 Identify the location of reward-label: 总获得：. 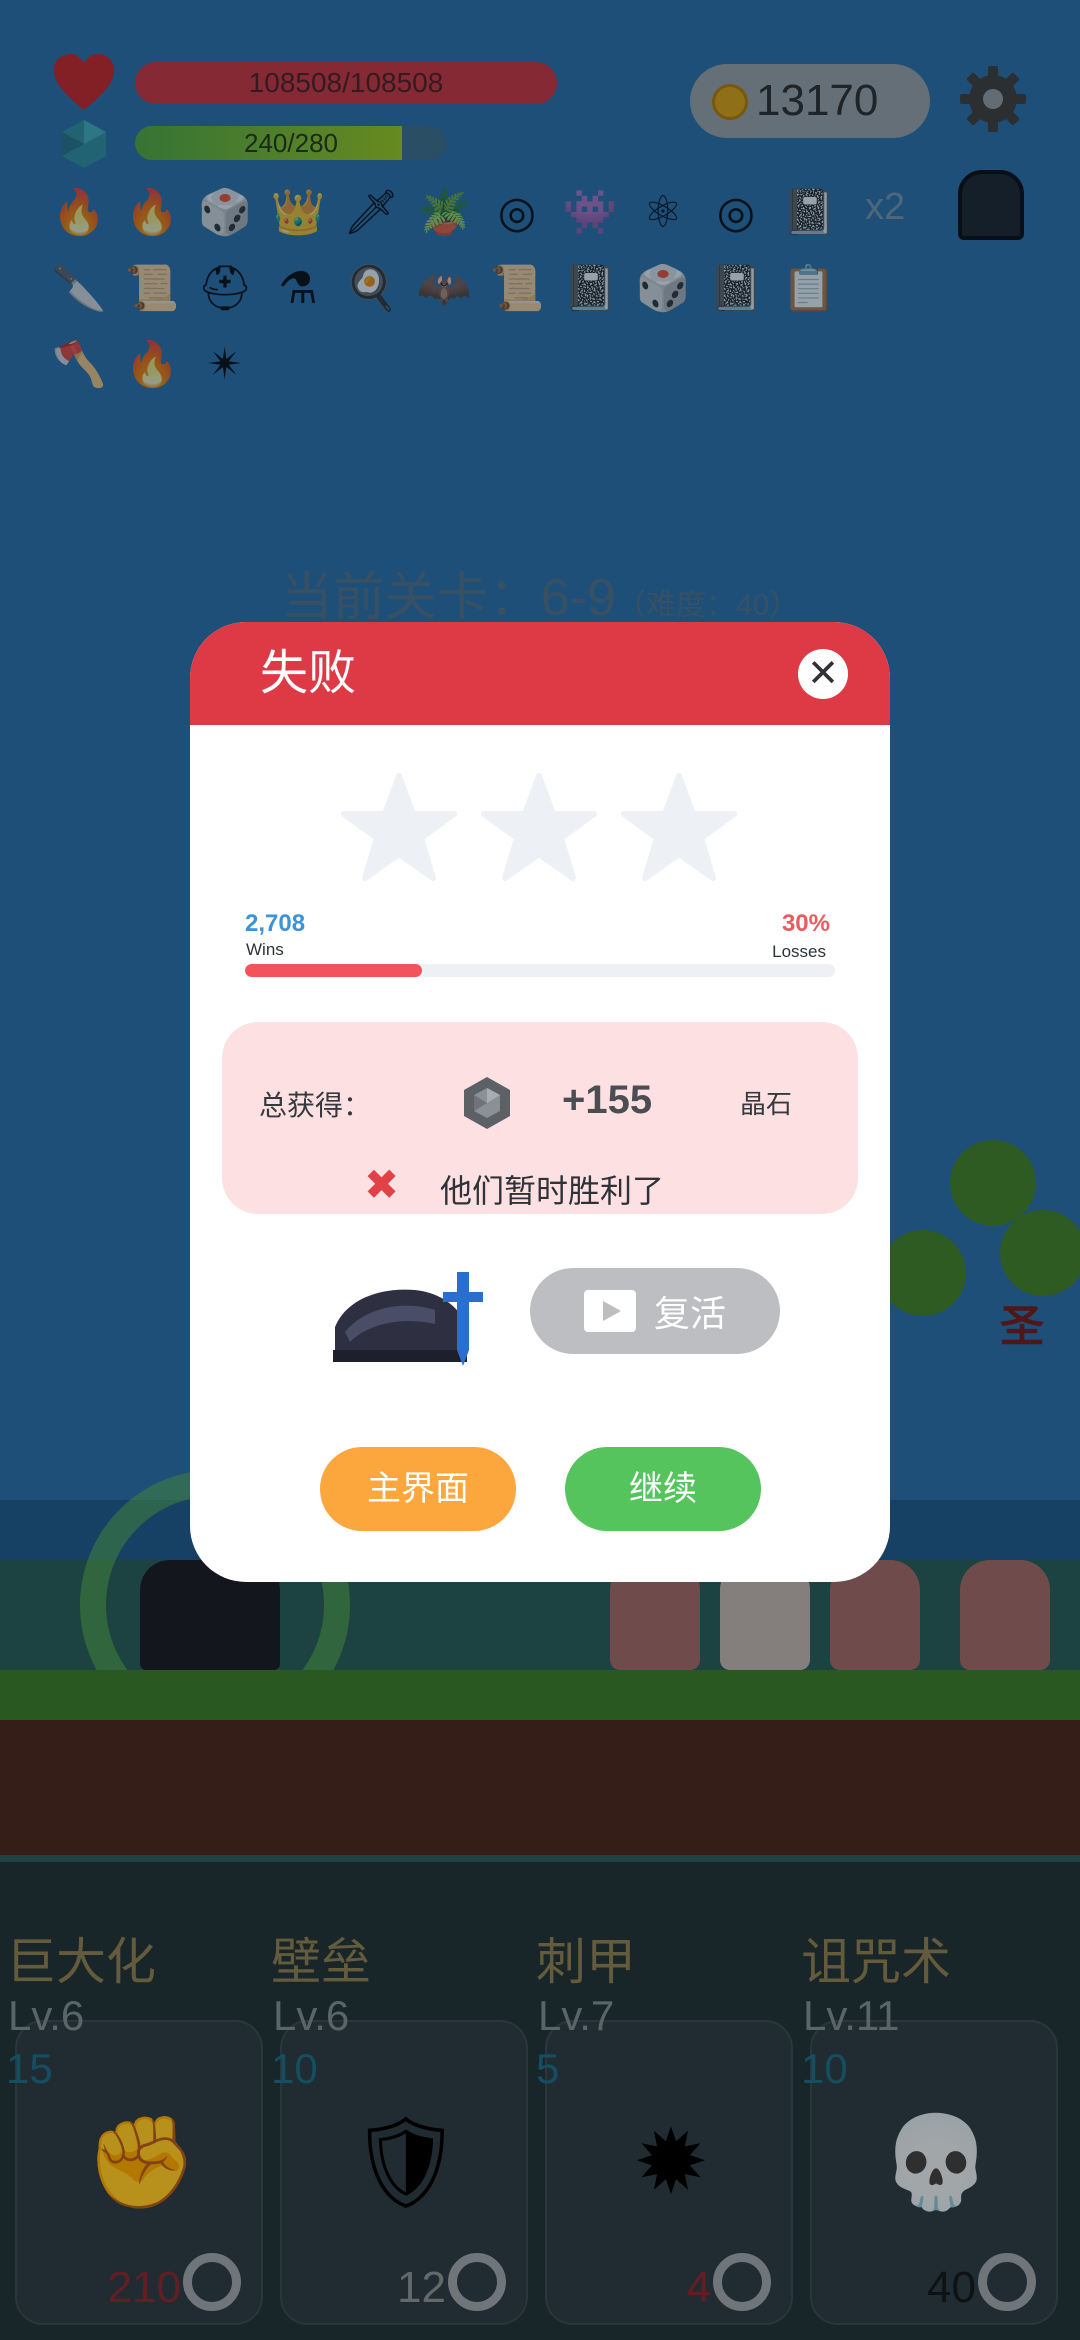
(315, 1105).